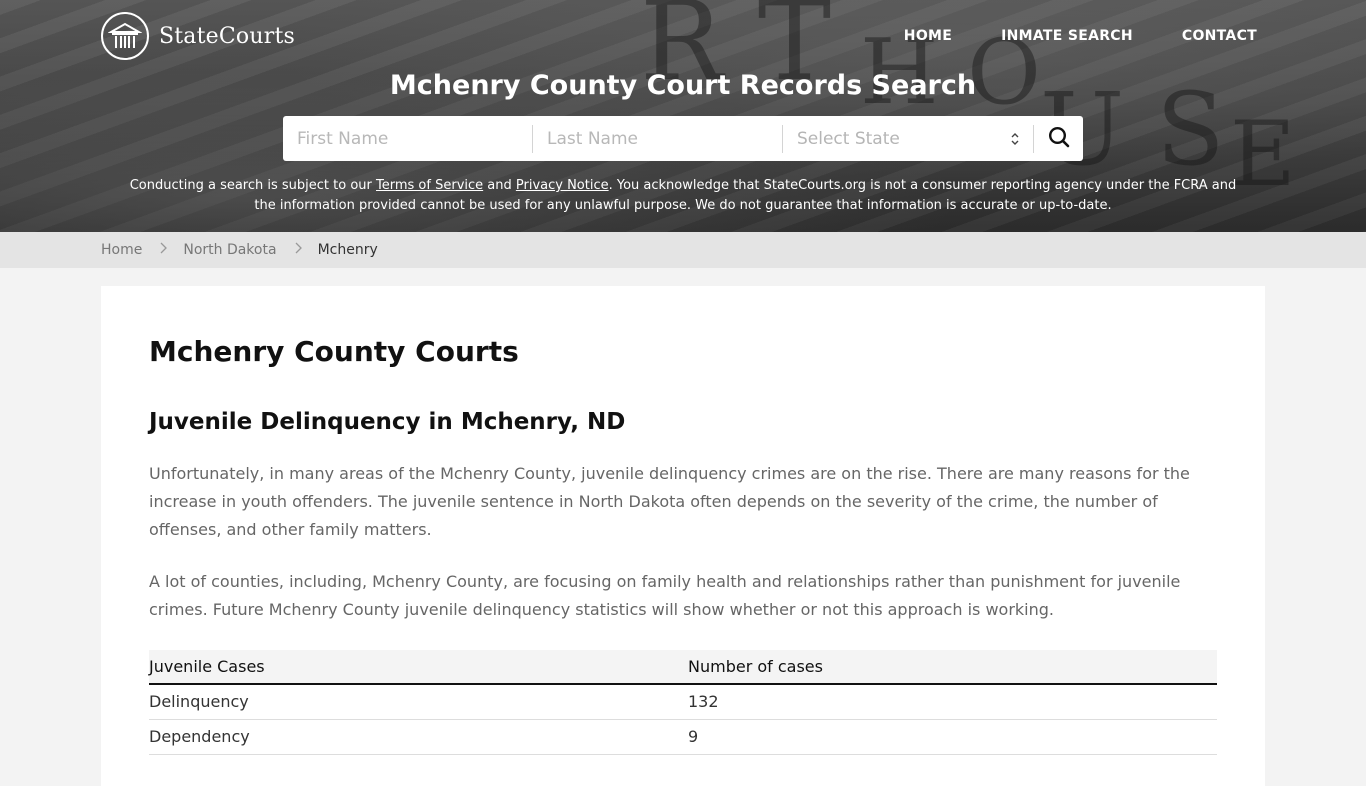 Image resolution: width=1366 pixels, height=786 pixels. I want to click on nav-contact: CONTACT, so click(1219, 36).